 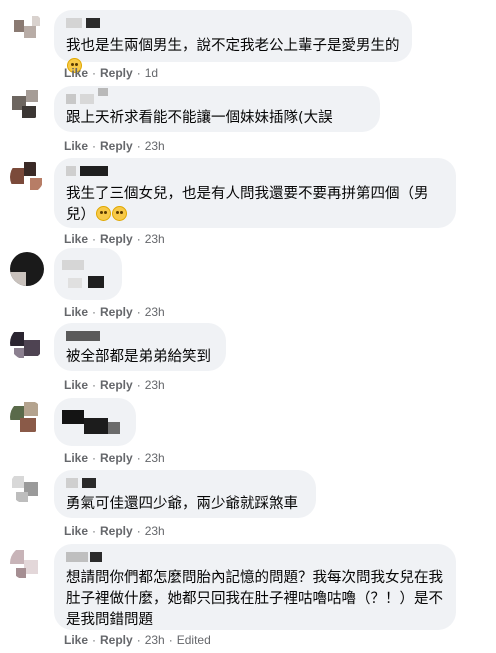 What do you see at coordinates (247, 204) in the screenshot?
I see `comment-text: 我生了三個女兒，也是有人問我還要不要再拼第四個（男兒）` at bounding box center [247, 204].